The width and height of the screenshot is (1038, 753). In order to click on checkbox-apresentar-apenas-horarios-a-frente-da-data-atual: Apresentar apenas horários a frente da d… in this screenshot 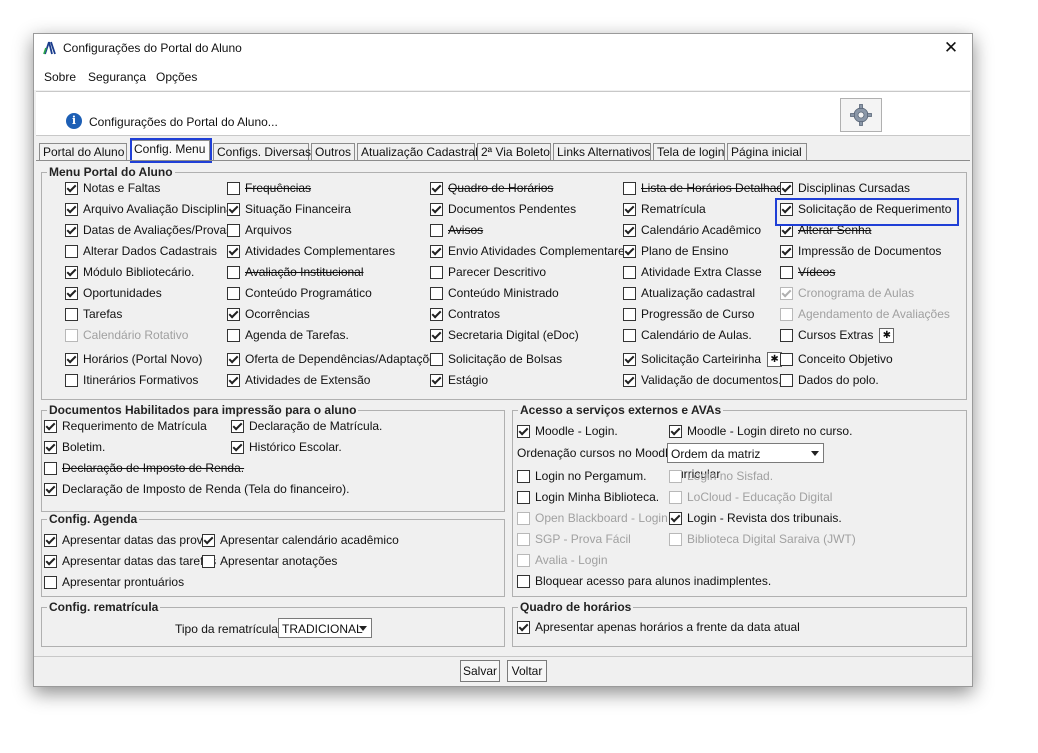, I will do `click(658, 627)`.